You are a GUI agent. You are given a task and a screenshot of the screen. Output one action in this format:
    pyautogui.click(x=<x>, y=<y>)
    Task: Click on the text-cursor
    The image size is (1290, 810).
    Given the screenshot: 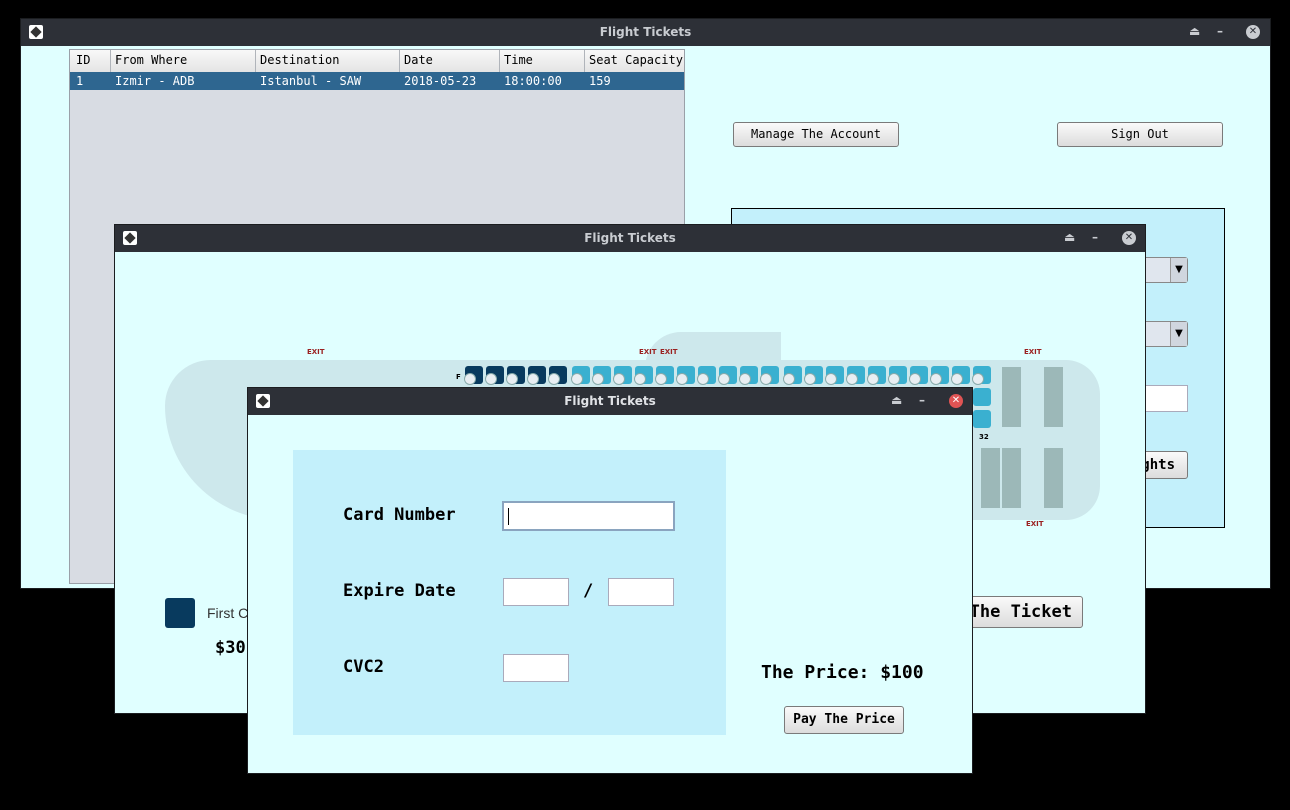 What is the action you would take?
    pyautogui.click(x=508, y=516)
    